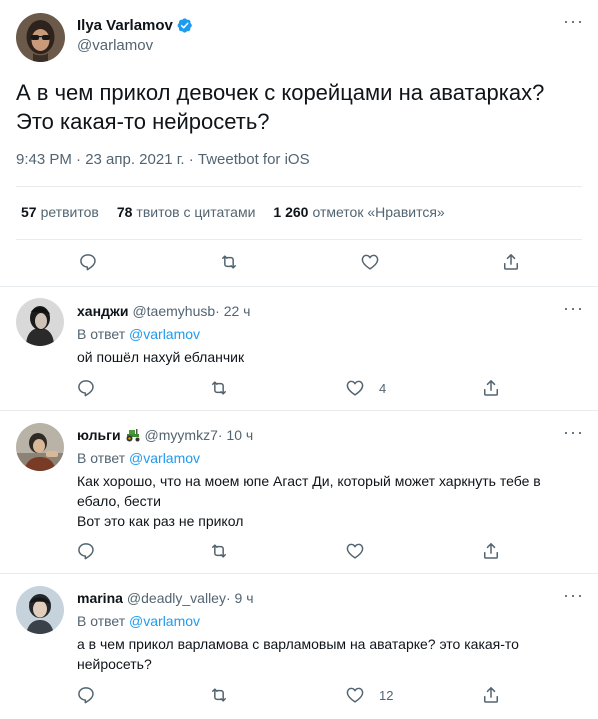 The image size is (598, 719). Describe the element at coordinates (378, 212) in the screenshot. I see `likes-label: отметок «Нравится»` at that location.